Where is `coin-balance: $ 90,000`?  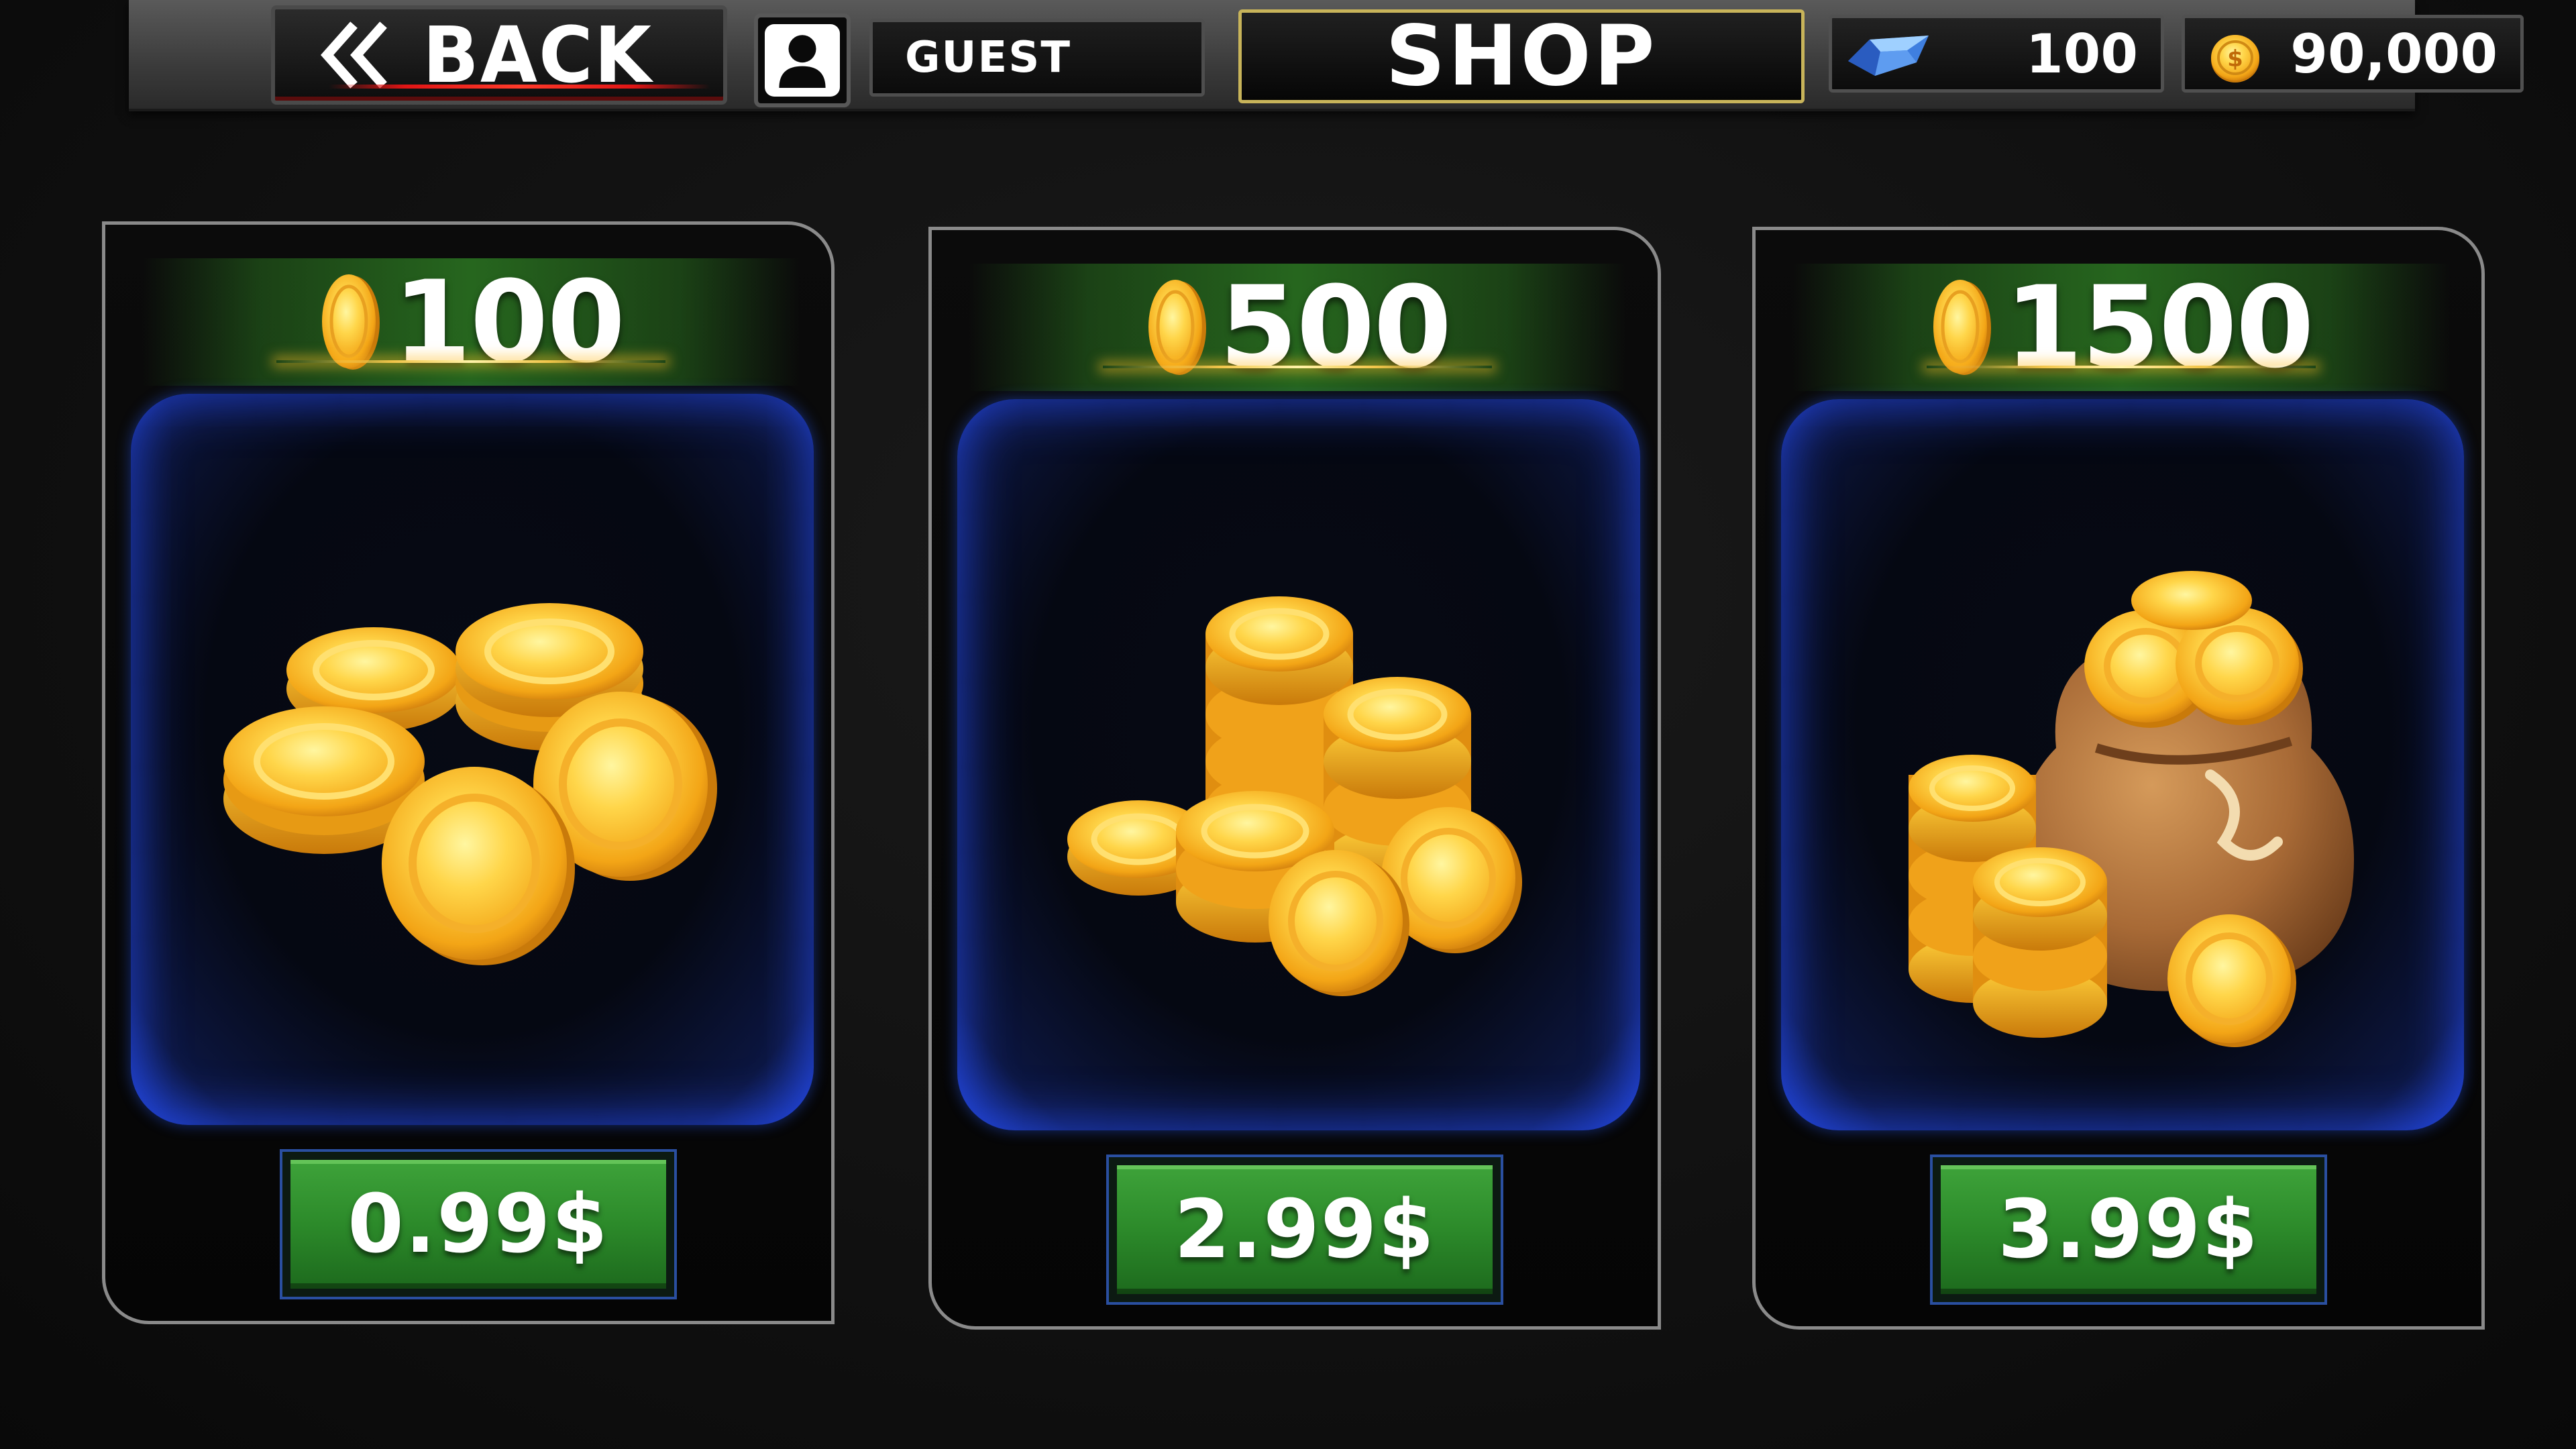
coin-balance: $ 90,000 is located at coordinates (2353, 54).